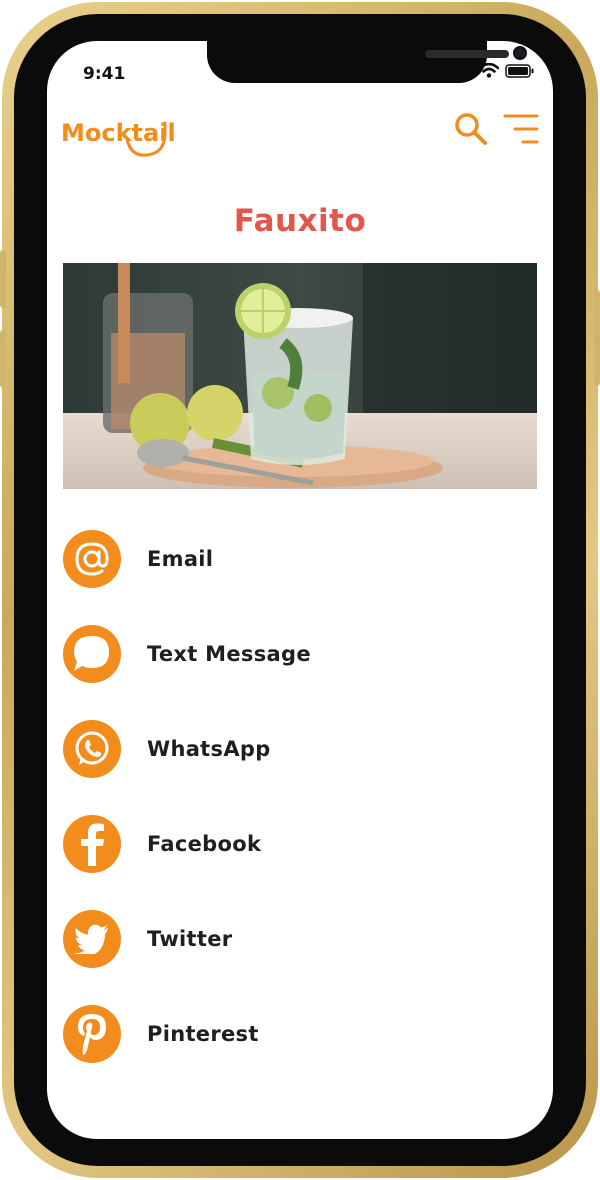 The width and height of the screenshot is (600, 1180). I want to click on share-twitter-label: Twitter, so click(190, 939).